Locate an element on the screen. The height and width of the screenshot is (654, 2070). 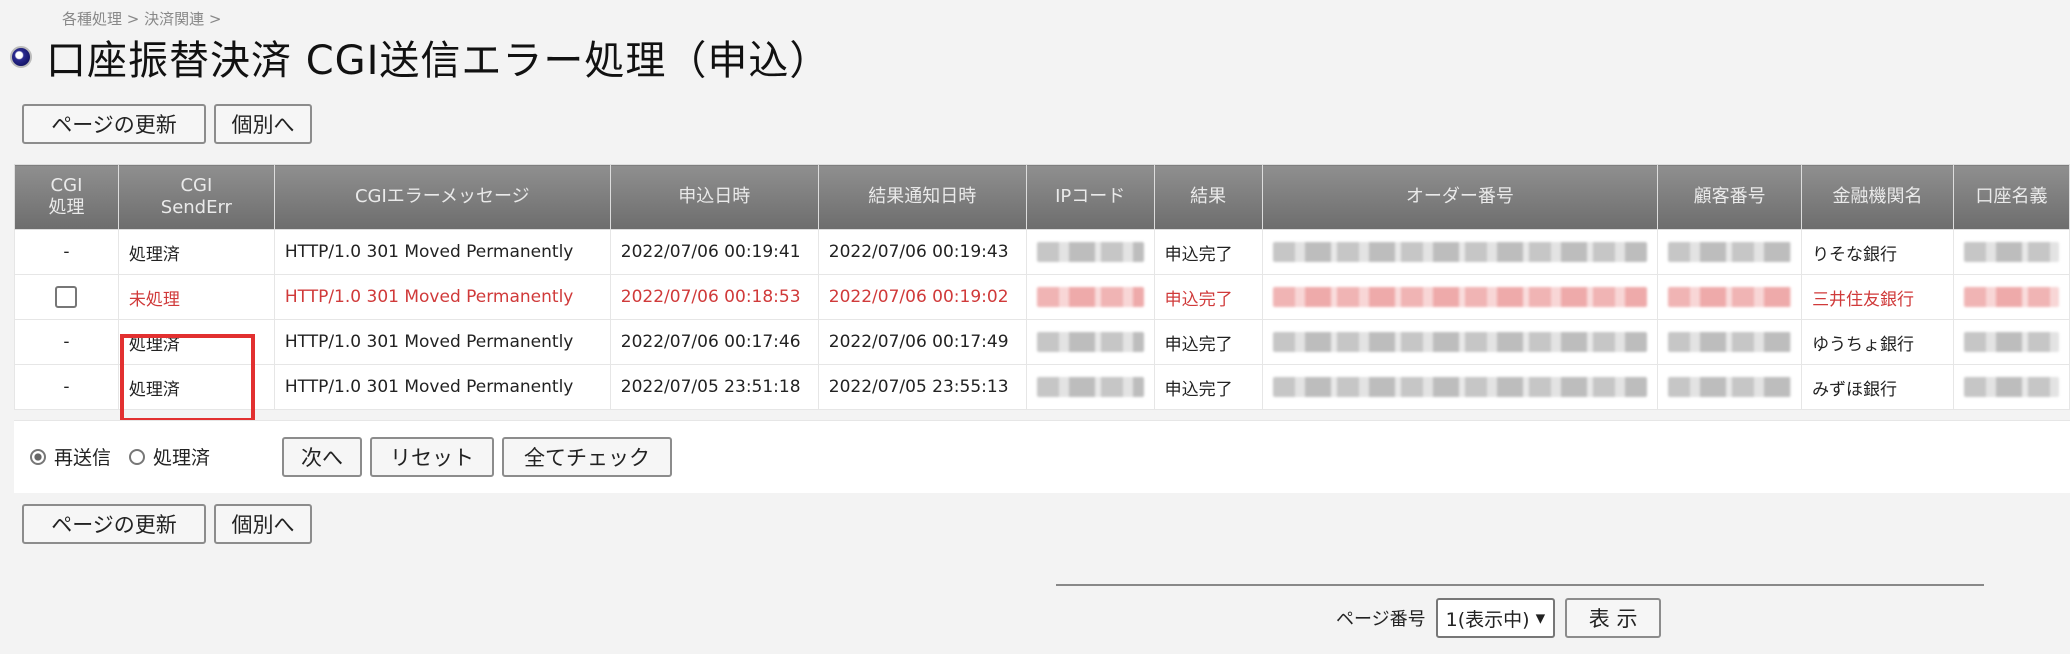
page-select-value: 1(表示中) is located at coordinates (1487, 619).